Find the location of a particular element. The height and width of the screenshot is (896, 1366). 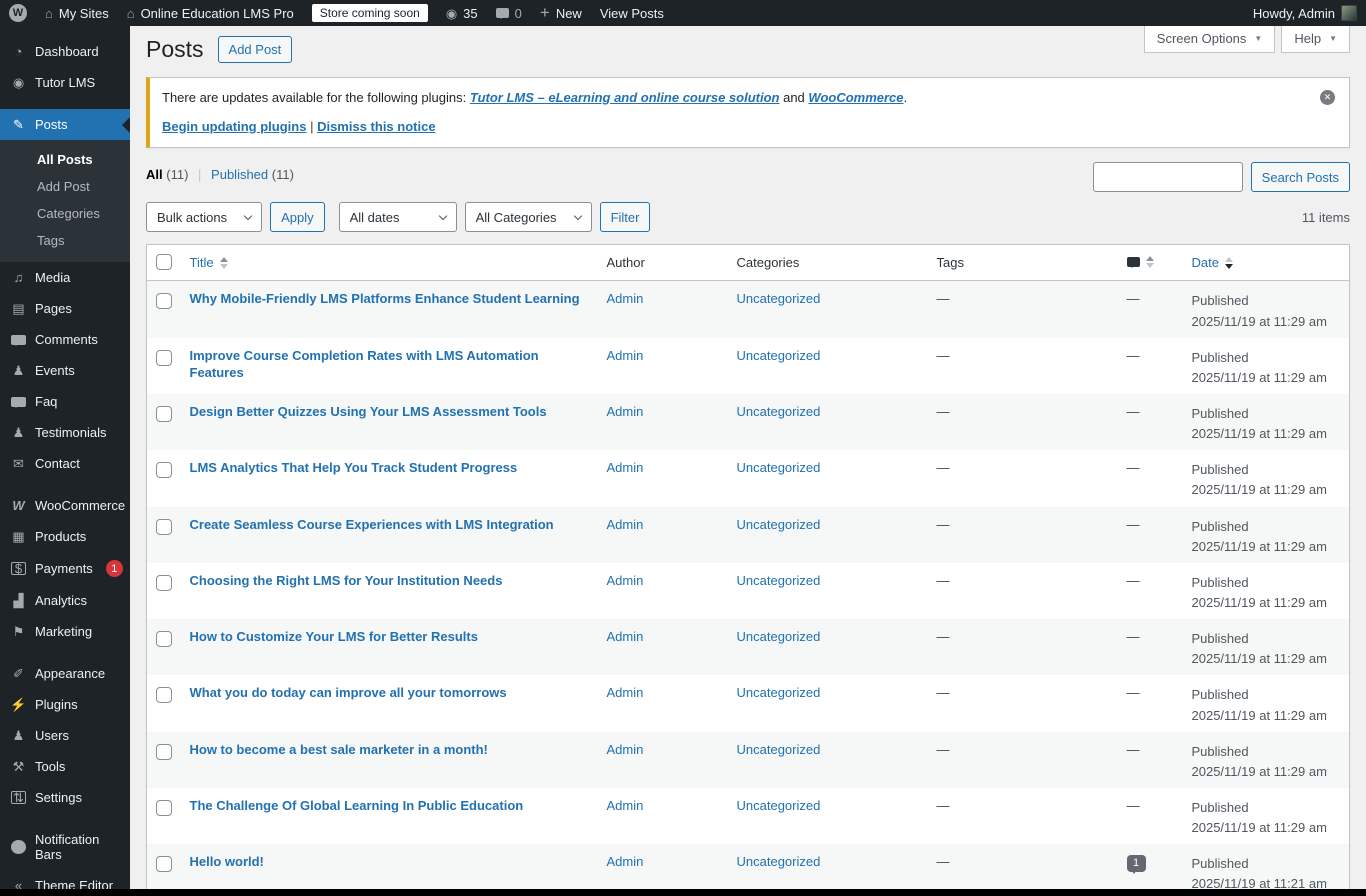

search-posts-button: Search Posts is located at coordinates (1300, 177).